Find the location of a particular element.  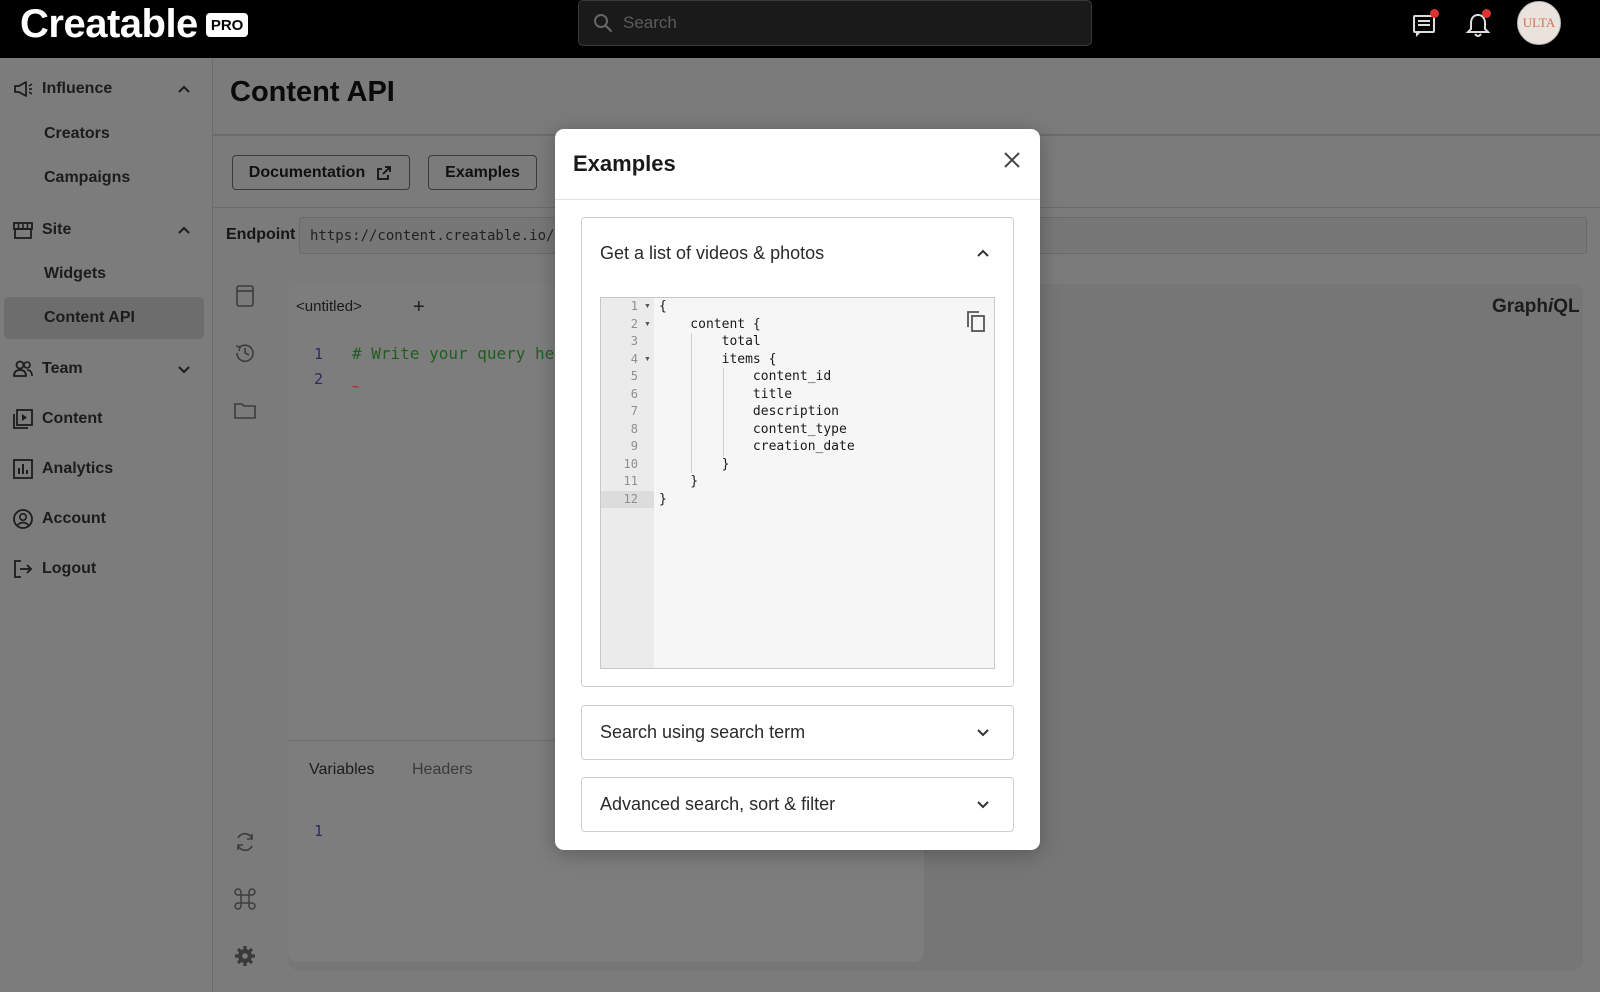

editor-line-number: 2 is located at coordinates (319, 379).